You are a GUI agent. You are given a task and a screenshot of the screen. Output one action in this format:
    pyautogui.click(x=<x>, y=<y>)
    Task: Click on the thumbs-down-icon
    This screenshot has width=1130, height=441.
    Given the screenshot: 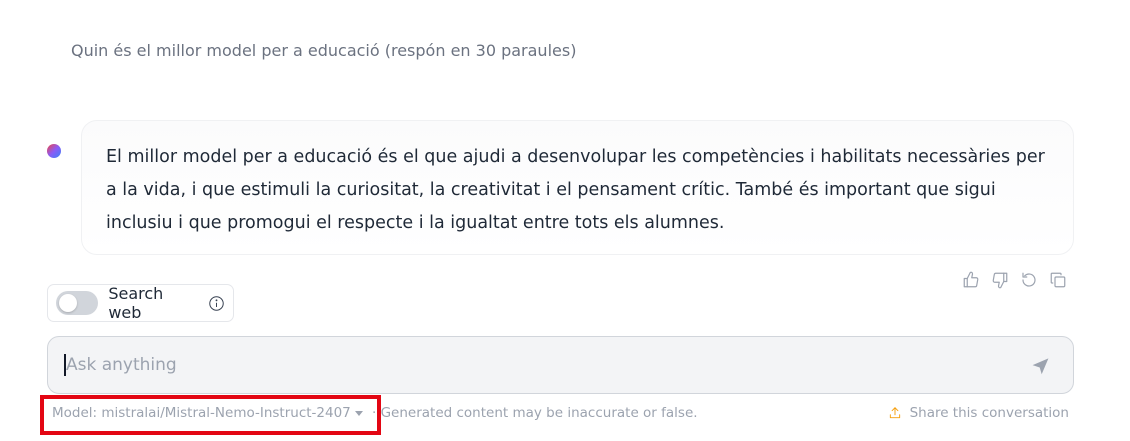 What is the action you would take?
    pyautogui.click(x=1000, y=280)
    